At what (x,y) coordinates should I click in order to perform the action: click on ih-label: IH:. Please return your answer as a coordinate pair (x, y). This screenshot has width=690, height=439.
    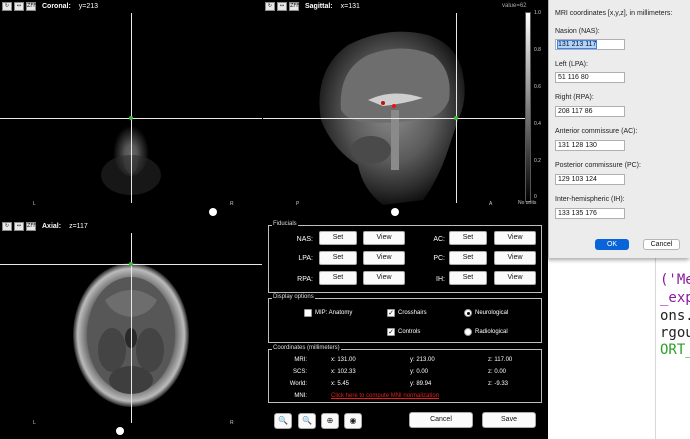
    Looking at the image, I should click on (440, 279).